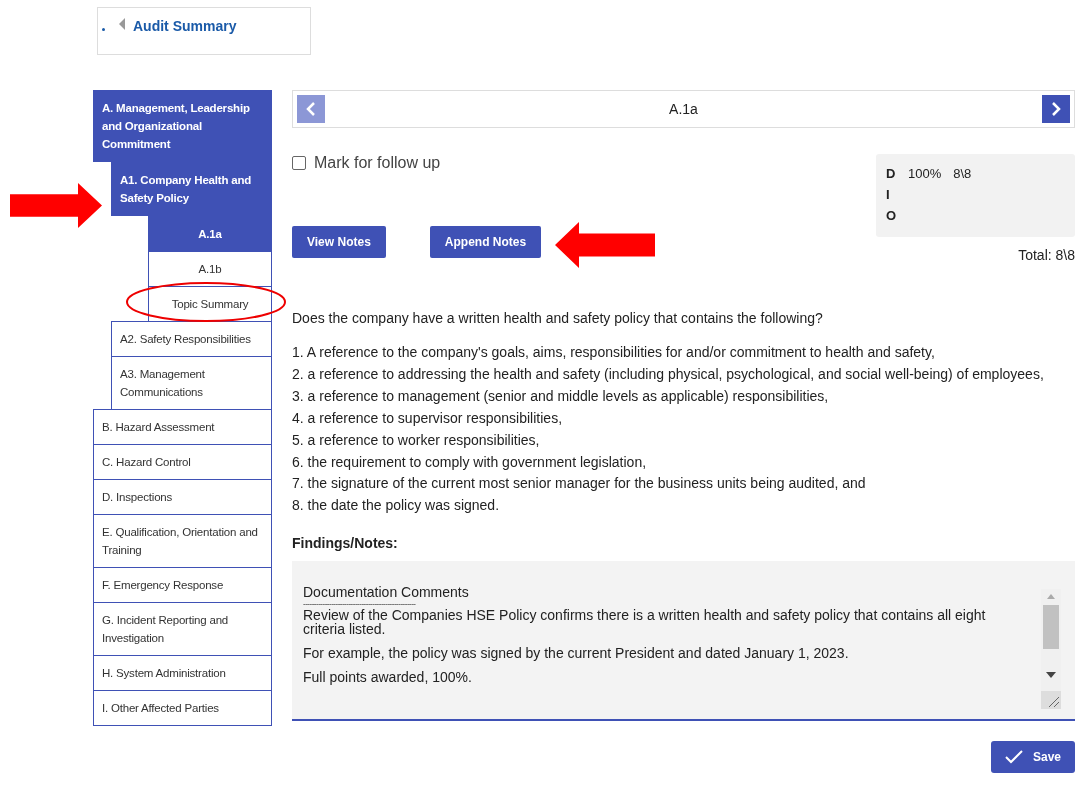 The height and width of the screenshot is (795, 1075). I want to click on notes-paragraph: For example, the policy was signed by the current President and dated January 1, 2023., so click(576, 653).